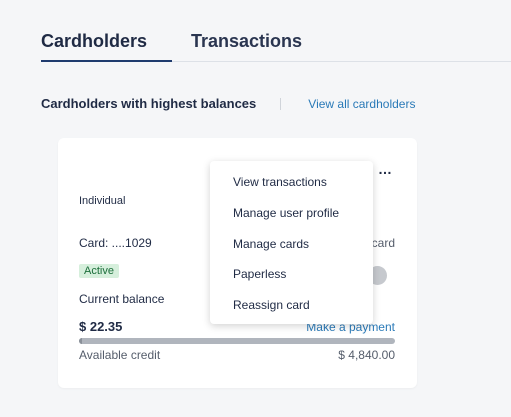  Describe the element at coordinates (246, 41) in the screenshot. I see `tab-transactions: Transactions` at that location.